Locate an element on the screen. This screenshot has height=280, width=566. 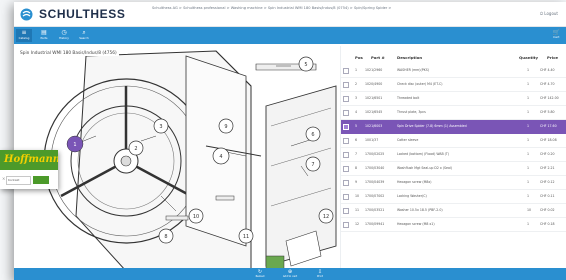
print-button: ⇩ Print is located at coordinates (320, 273).